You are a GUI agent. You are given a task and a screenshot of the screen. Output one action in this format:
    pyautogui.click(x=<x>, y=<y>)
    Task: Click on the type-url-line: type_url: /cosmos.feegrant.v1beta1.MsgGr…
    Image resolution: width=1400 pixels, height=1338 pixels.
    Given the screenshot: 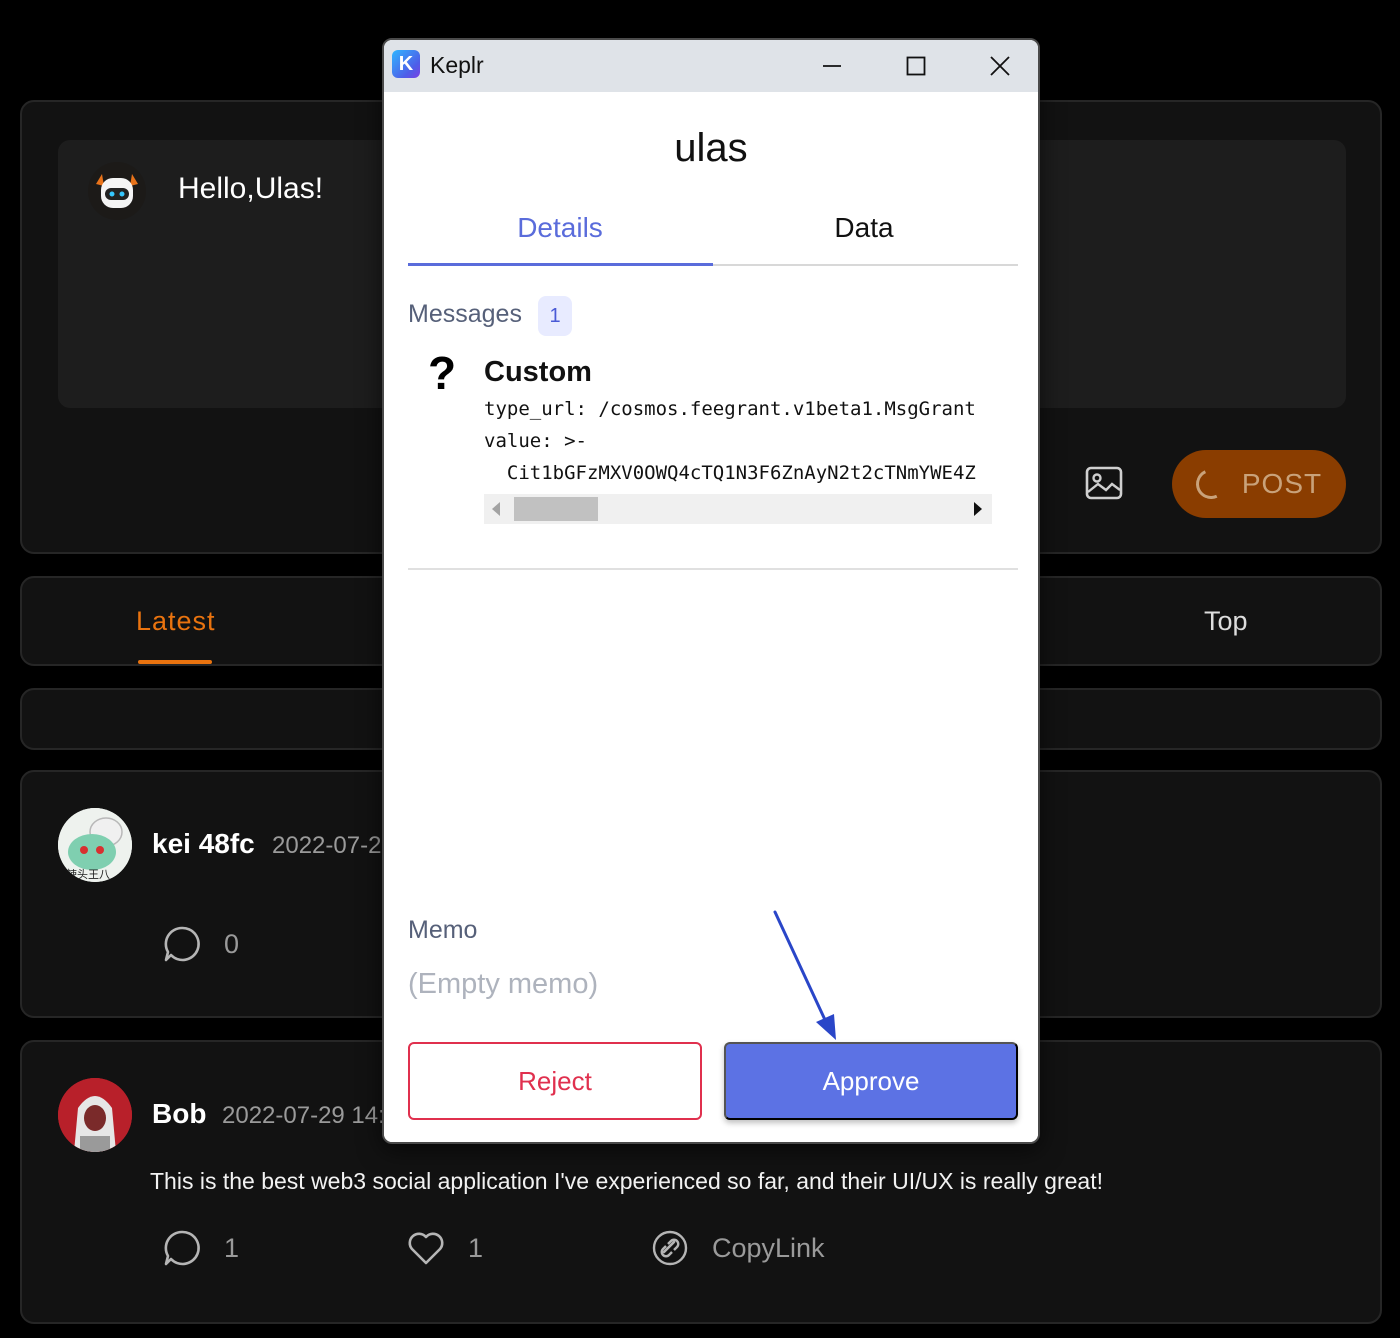 What is the action you would take?
    pyautogui.click(x=730, y=409)
    